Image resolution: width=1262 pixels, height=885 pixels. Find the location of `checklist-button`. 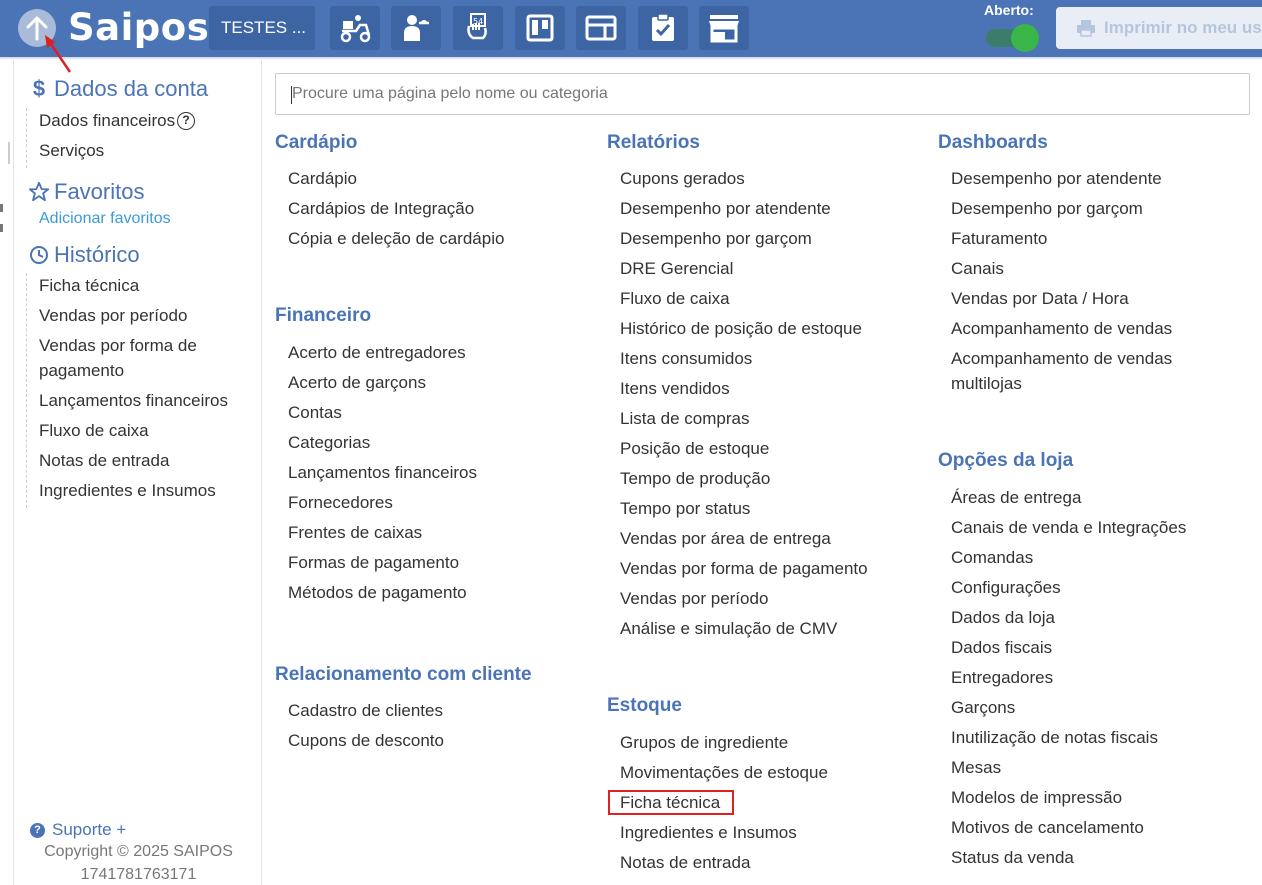

checklist-button is located at coordinates (663, 28).